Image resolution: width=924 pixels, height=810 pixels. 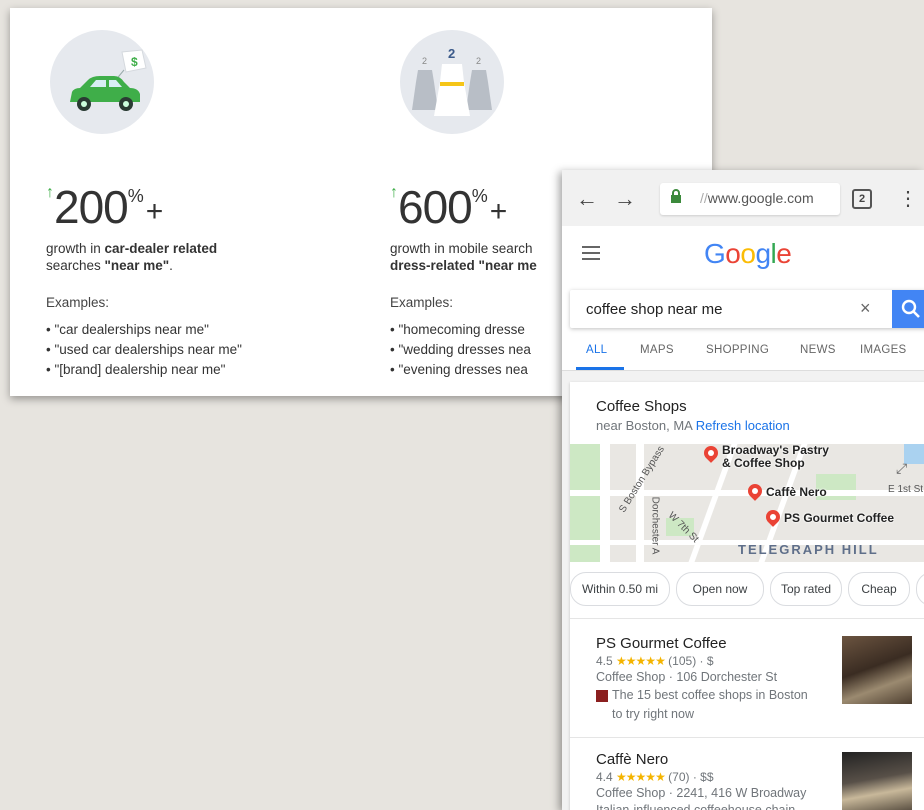 I want to click on browser-toolbar: ← → //www.google.com 2 ⋮, so click(x=743, y=198).